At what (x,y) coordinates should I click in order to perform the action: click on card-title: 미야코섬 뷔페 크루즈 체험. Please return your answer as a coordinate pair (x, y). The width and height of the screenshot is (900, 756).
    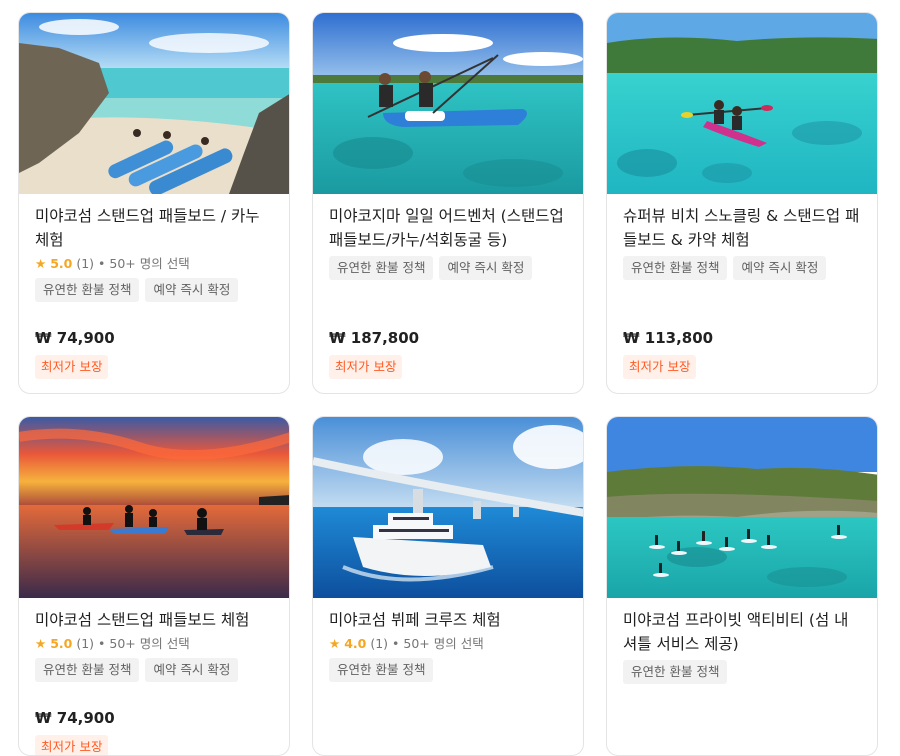
    Looking at the image, I should click on (448, 620).